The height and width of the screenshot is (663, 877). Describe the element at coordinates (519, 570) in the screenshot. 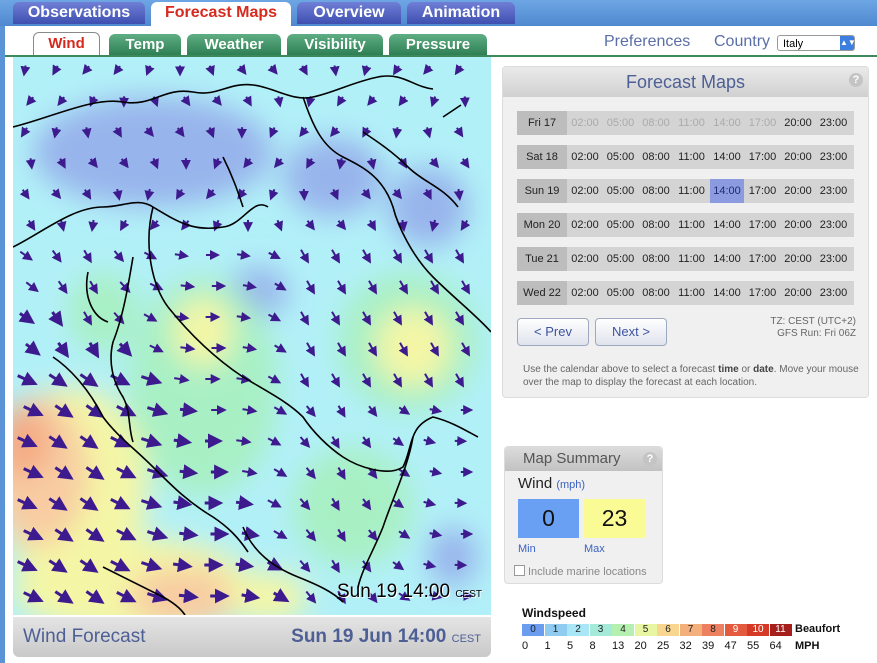

I see `checkbox-icon` at that location.